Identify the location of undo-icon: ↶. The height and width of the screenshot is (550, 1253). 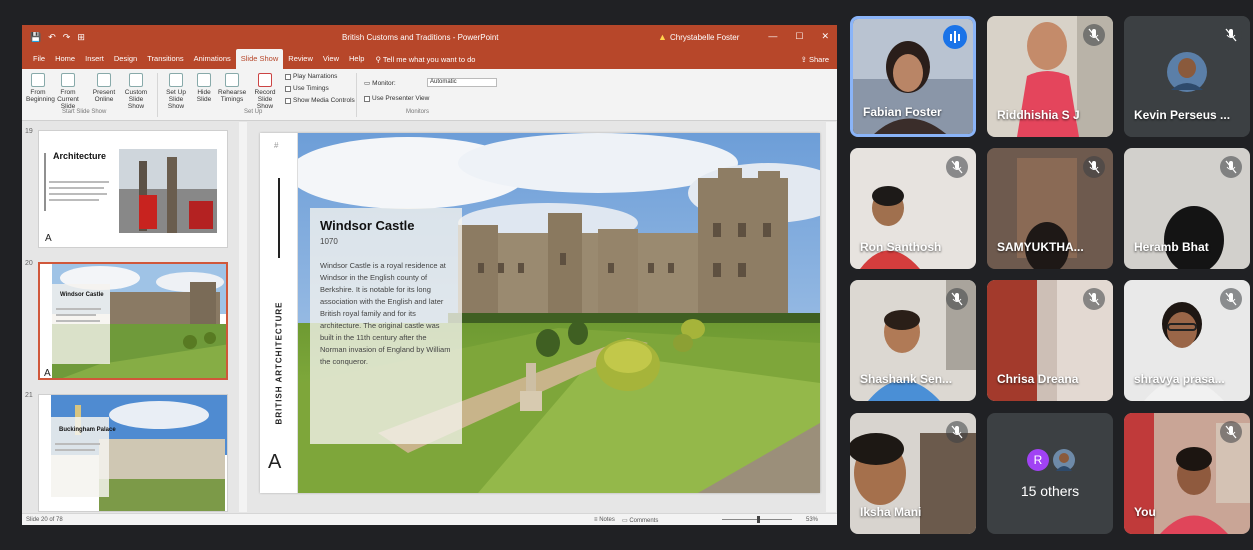
(52, 37).